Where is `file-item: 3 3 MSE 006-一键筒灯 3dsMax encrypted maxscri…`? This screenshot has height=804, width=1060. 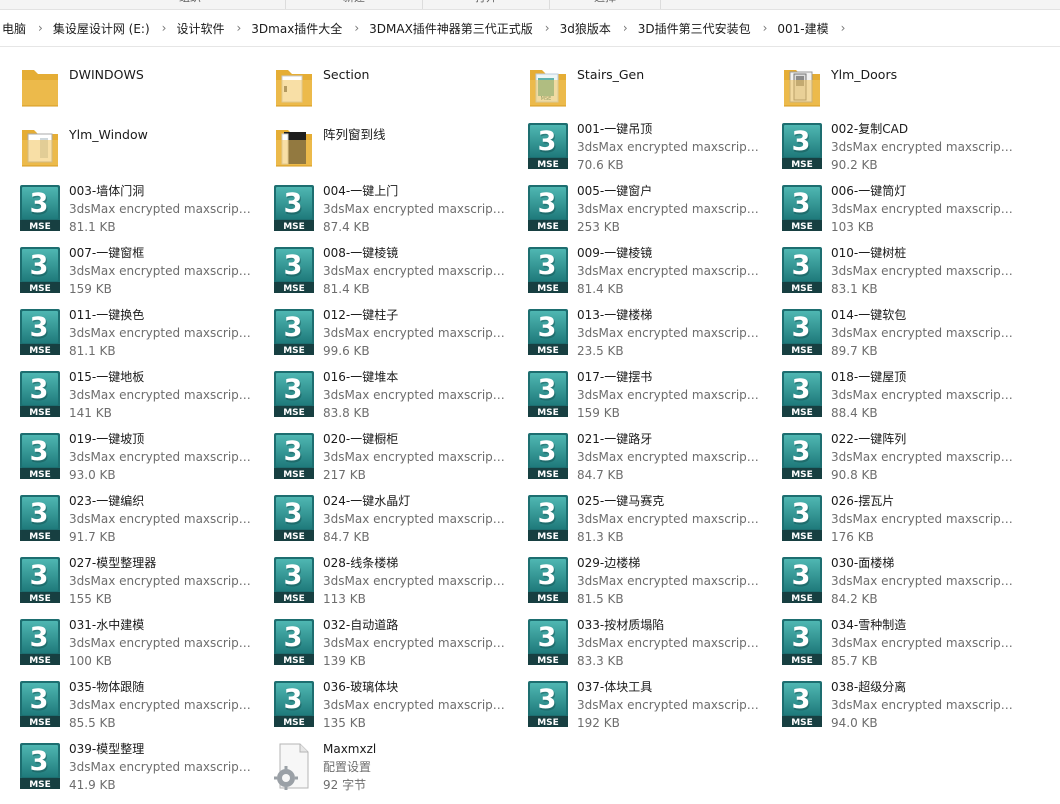 file-item: 3 3 MSE 006-一键筒灯 3dsMax encrypted maxscri… is located at coordinates (889, 208).